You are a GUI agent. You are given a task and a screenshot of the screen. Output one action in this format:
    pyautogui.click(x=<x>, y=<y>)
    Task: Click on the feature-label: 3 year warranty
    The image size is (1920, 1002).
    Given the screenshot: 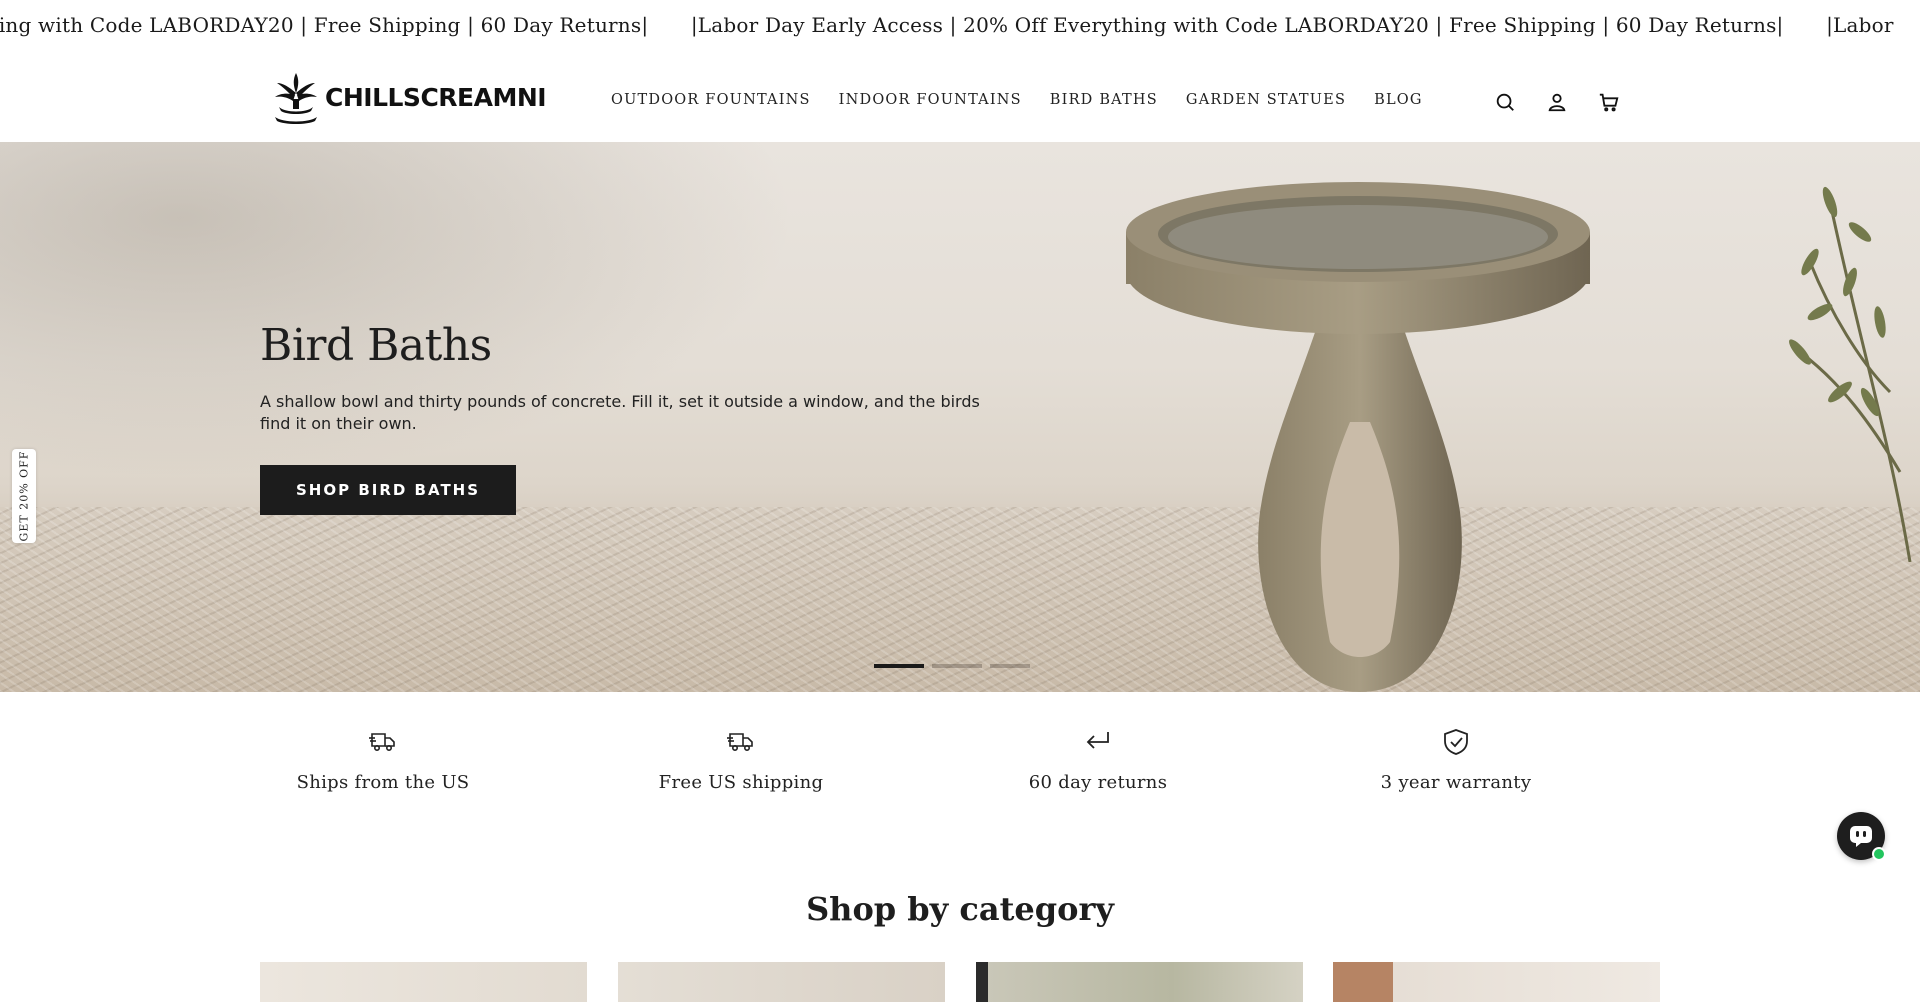 What is the action you would take?
    pyautogui.click(x=1456, y=782)
    